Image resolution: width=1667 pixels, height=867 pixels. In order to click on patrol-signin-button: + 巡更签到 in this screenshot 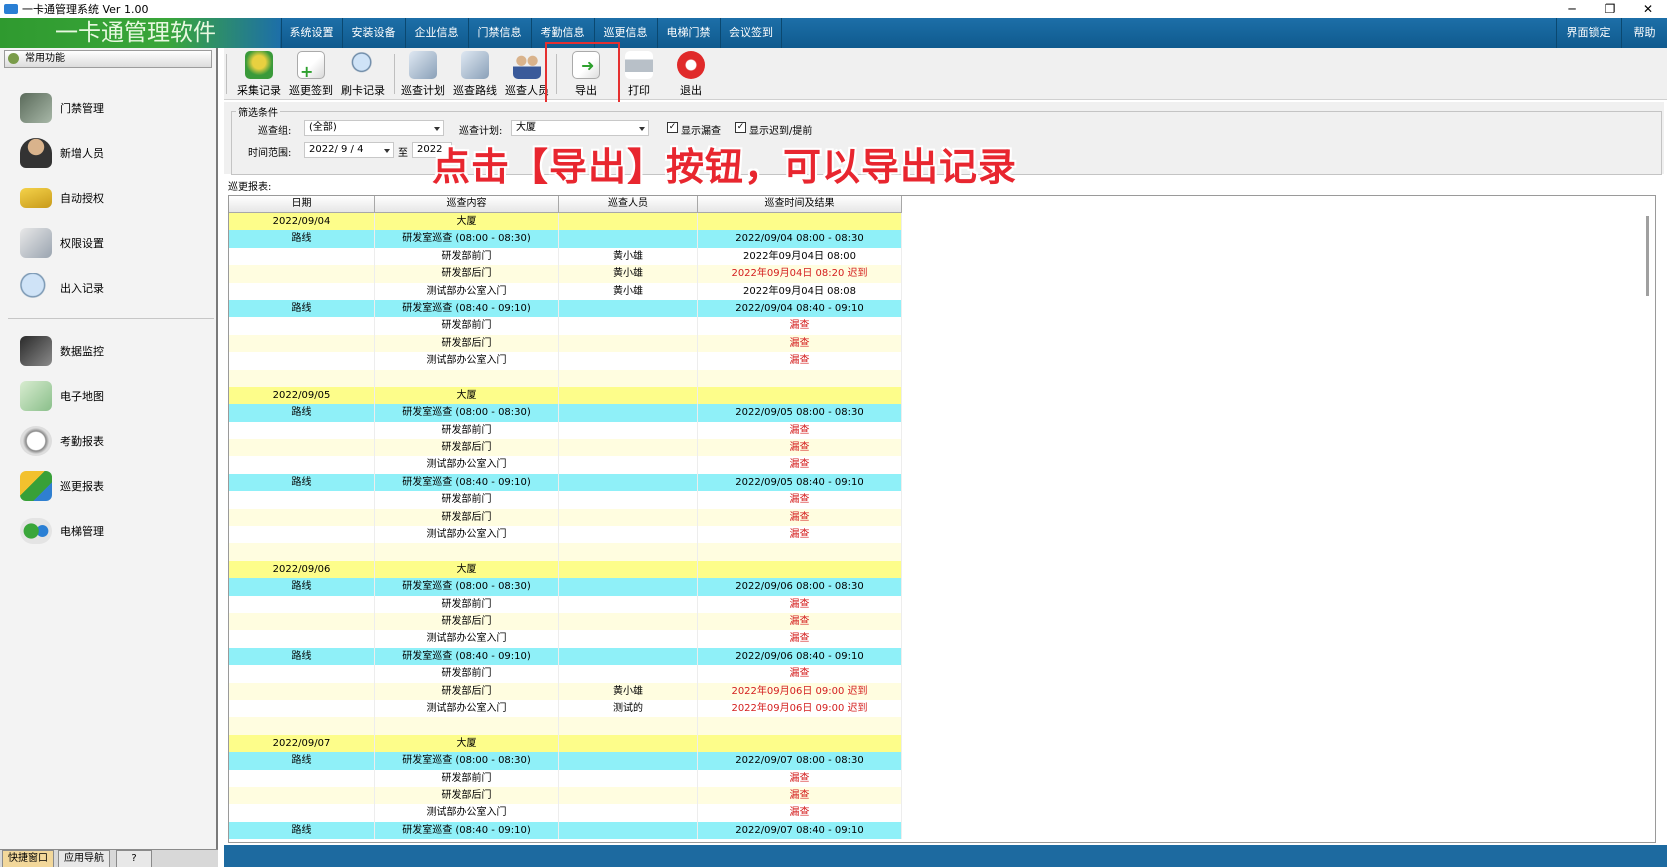, I will do `click(311, 75)`.